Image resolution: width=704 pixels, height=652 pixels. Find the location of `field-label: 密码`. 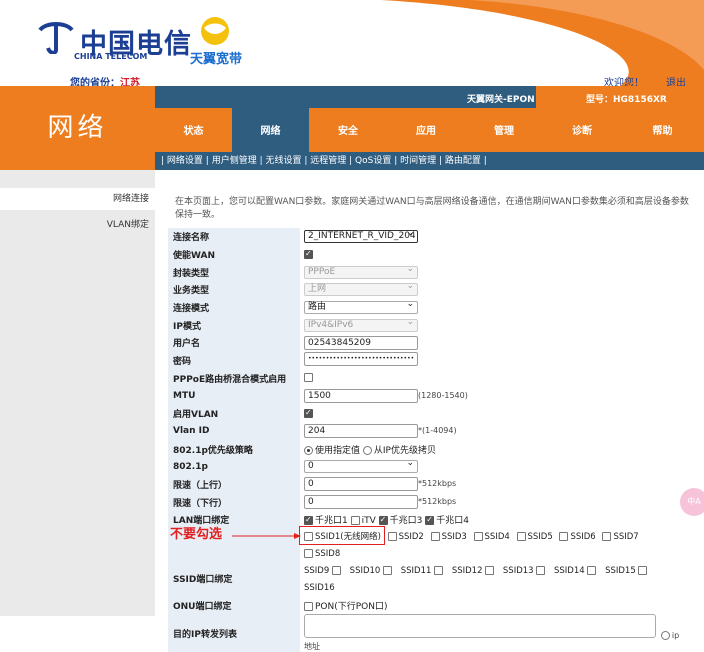

field-label: 密码 is located at coordinates (234, 360).